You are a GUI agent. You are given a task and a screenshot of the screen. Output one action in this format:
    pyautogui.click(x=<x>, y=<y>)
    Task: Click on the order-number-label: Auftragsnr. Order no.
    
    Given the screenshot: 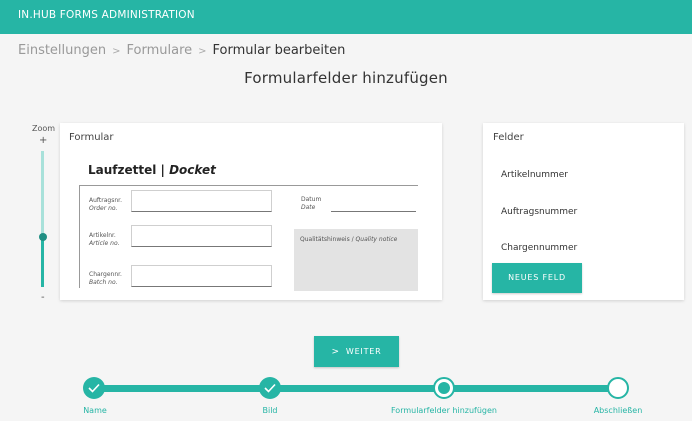 What is the action you would take?
    pyautogui.click(x=105, y=205)
    